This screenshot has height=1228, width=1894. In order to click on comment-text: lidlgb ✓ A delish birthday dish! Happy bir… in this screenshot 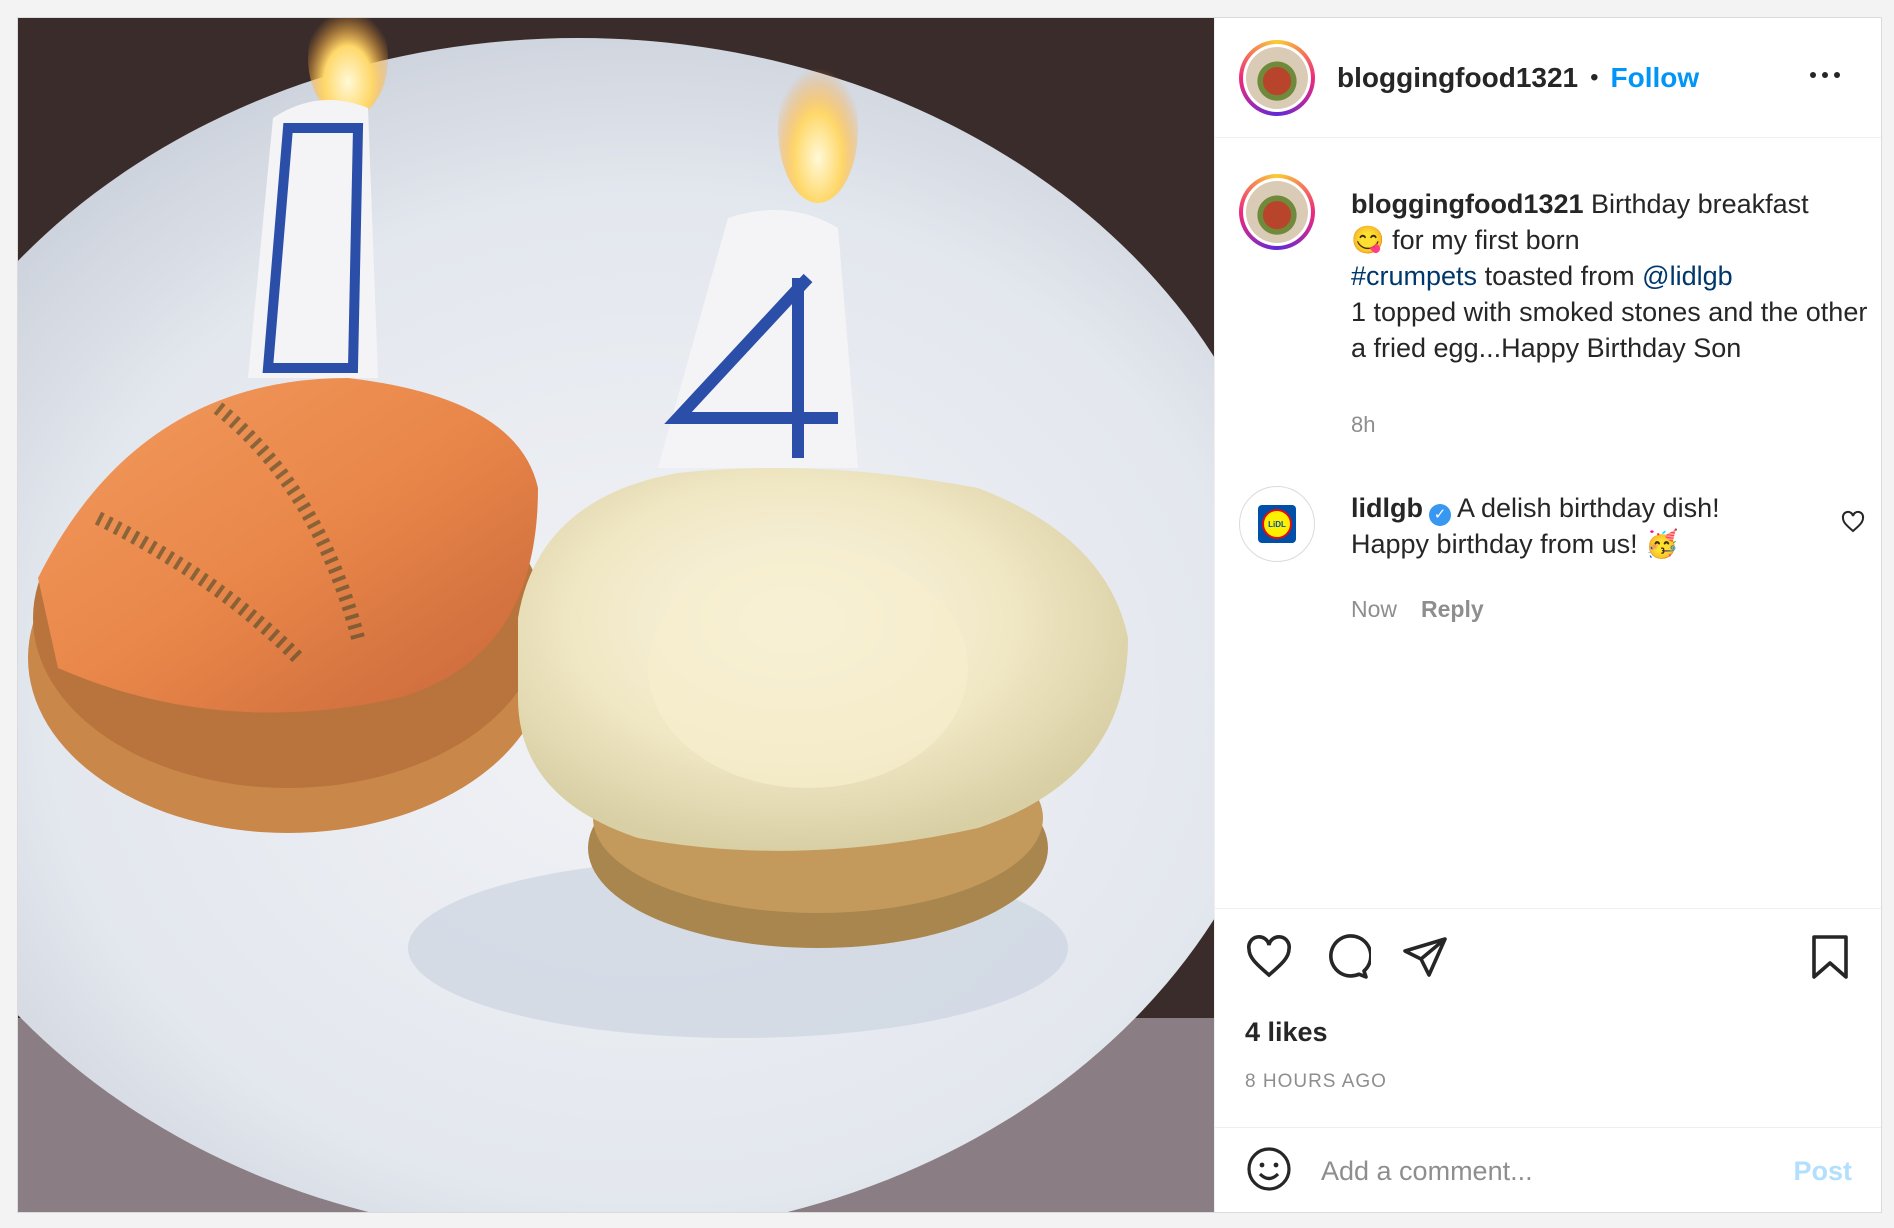, I will do `click(1576, 526)`.